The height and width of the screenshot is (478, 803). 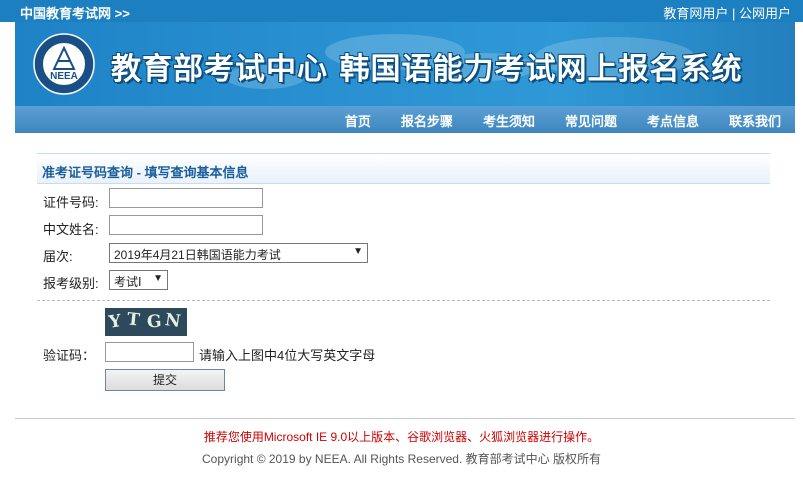 What do you see at coordinates (64, 76) in the screenshot?
I see `logo-text: NEEA` at bounding box center [64, 76].